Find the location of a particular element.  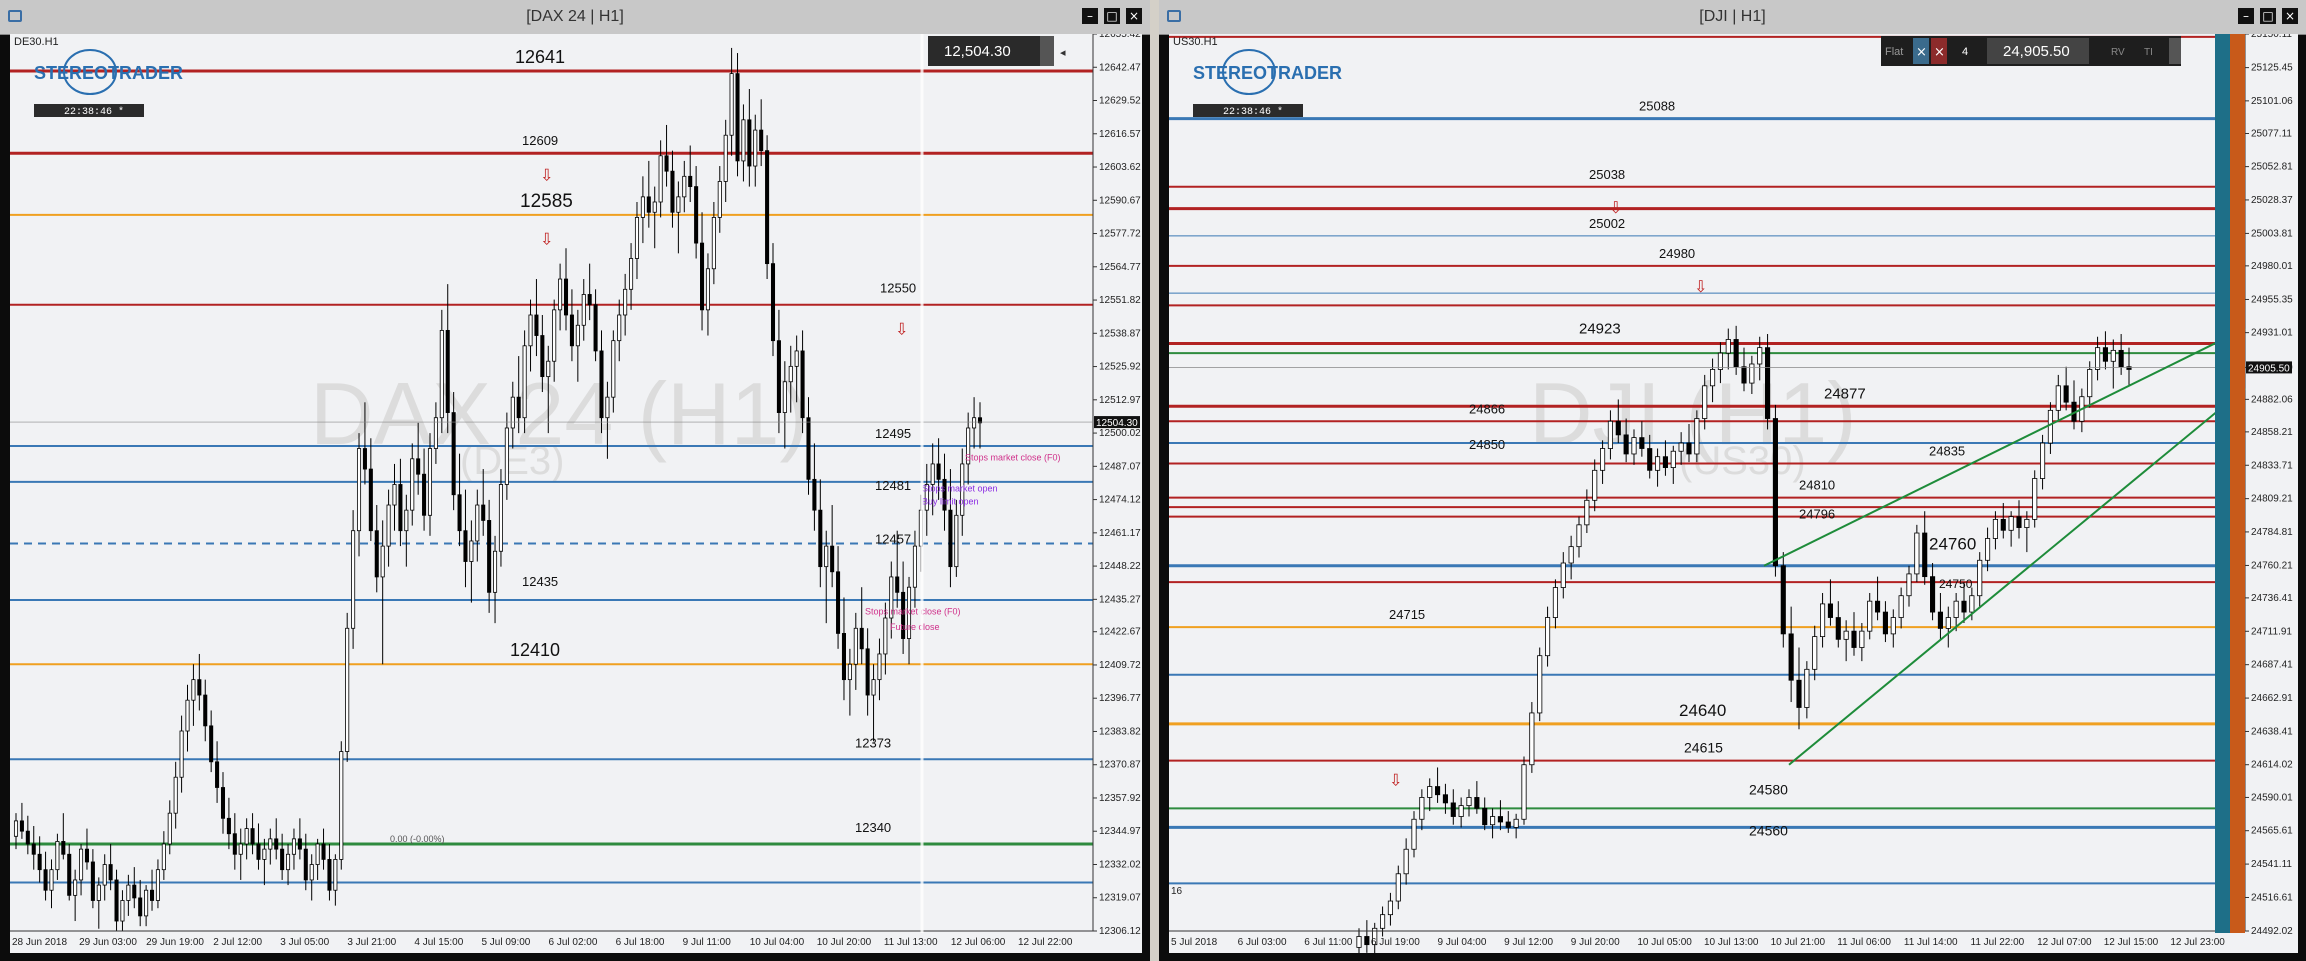

spinner-button is located at coordinates (2175, 51).